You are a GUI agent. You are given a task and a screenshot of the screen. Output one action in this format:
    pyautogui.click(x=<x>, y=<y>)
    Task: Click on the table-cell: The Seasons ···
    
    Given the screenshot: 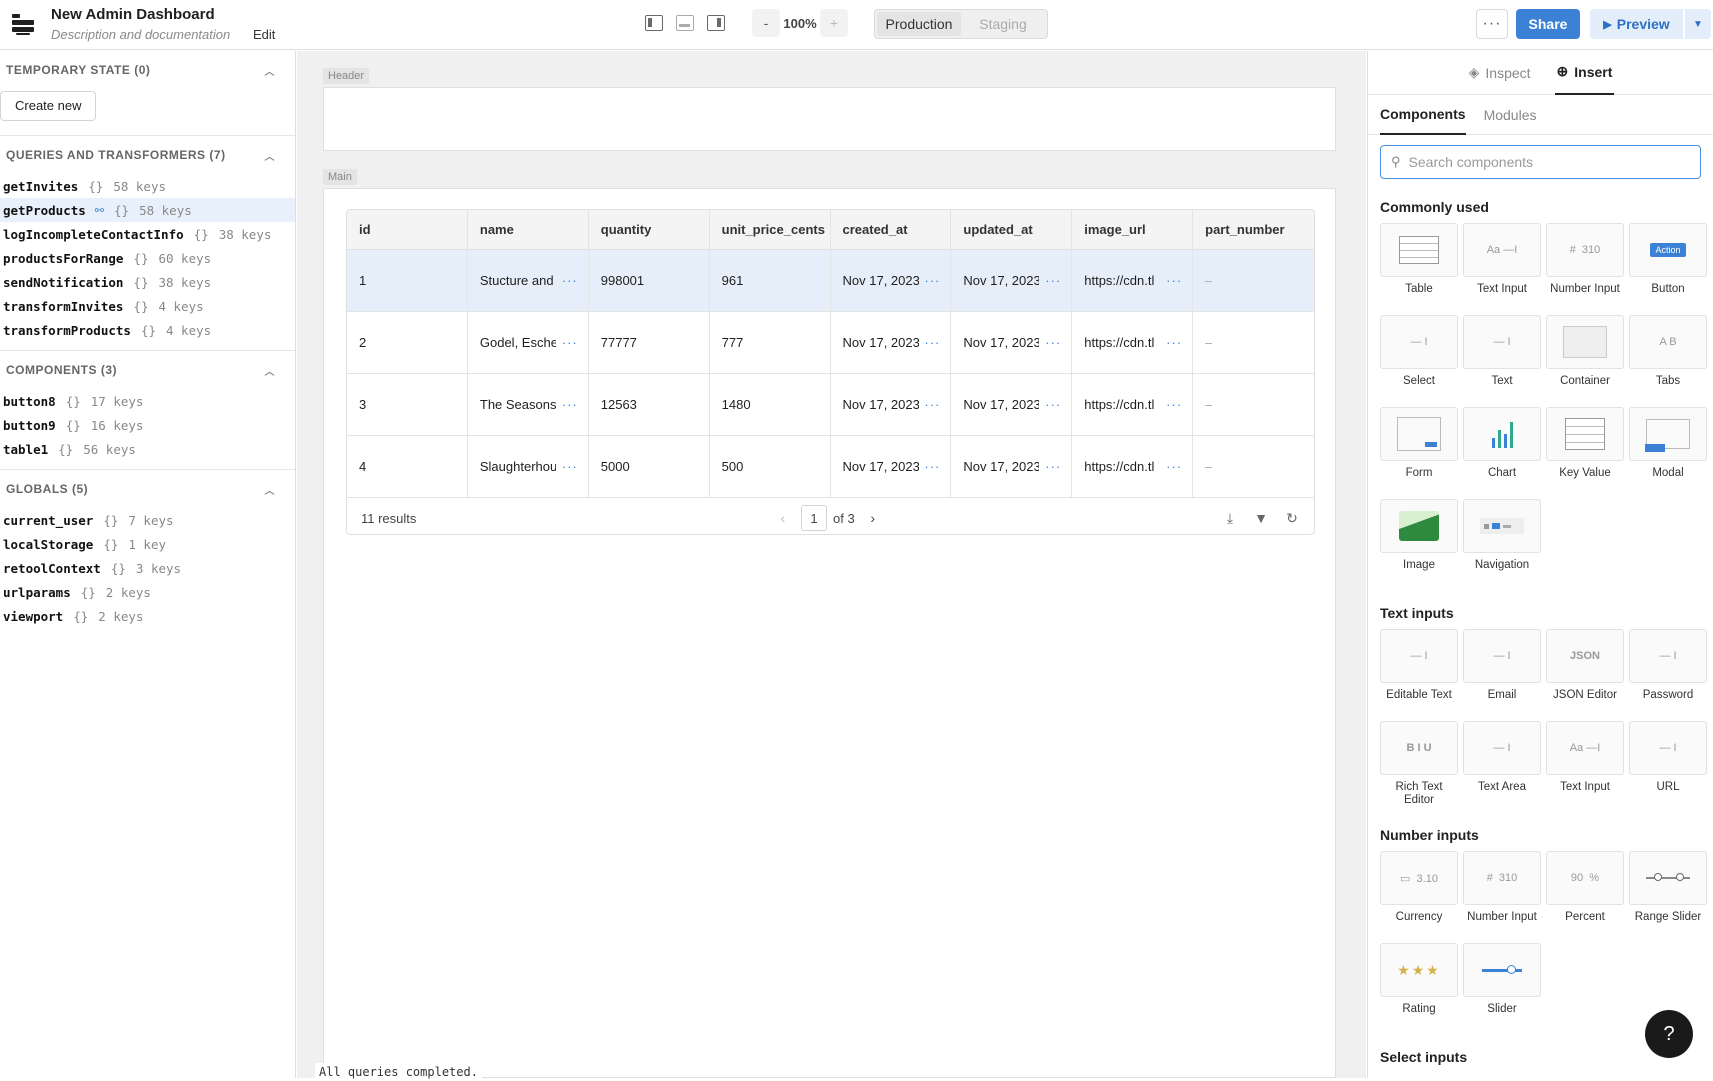 What is the action you would take?
    pyautogui.click(x=528, y=404)
    